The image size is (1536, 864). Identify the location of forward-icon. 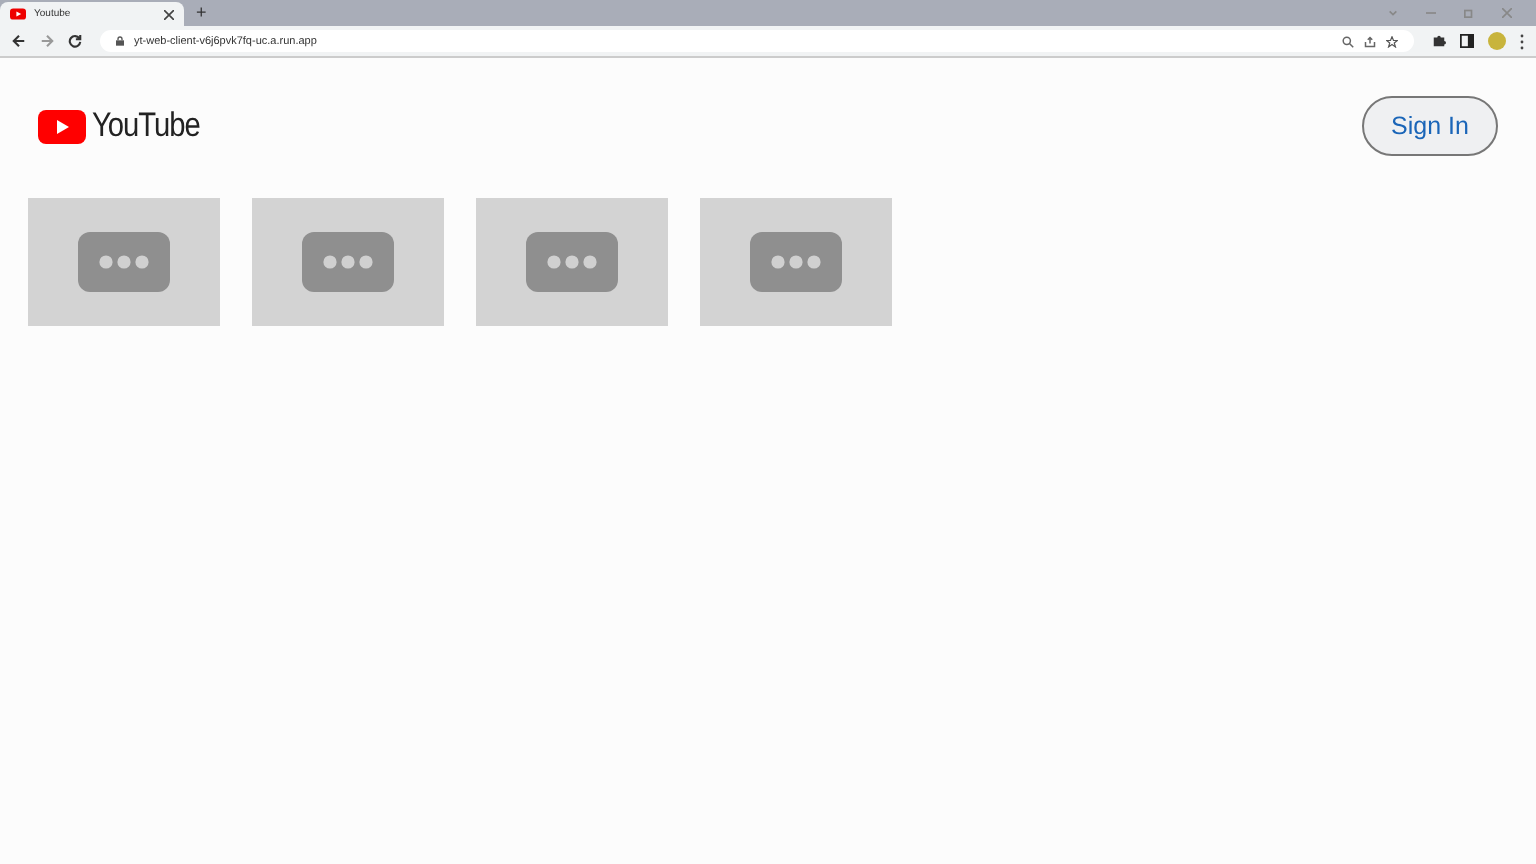
(47, 41).